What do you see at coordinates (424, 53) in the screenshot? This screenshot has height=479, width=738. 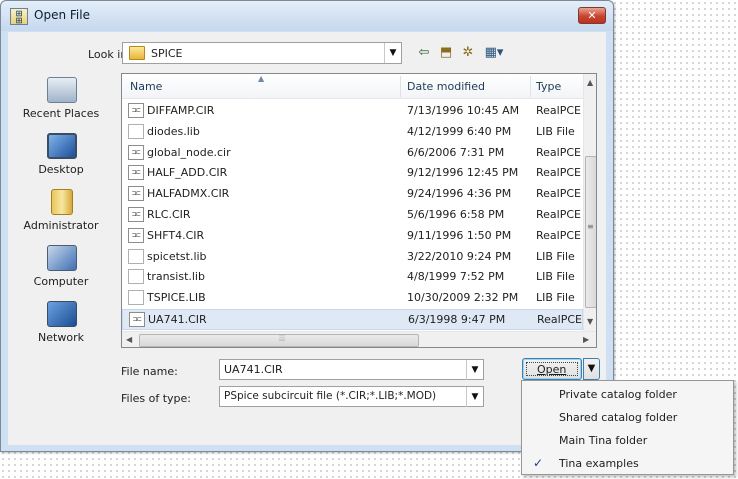 I see `back-icon: ⇦` at bounding box center [424, 53].